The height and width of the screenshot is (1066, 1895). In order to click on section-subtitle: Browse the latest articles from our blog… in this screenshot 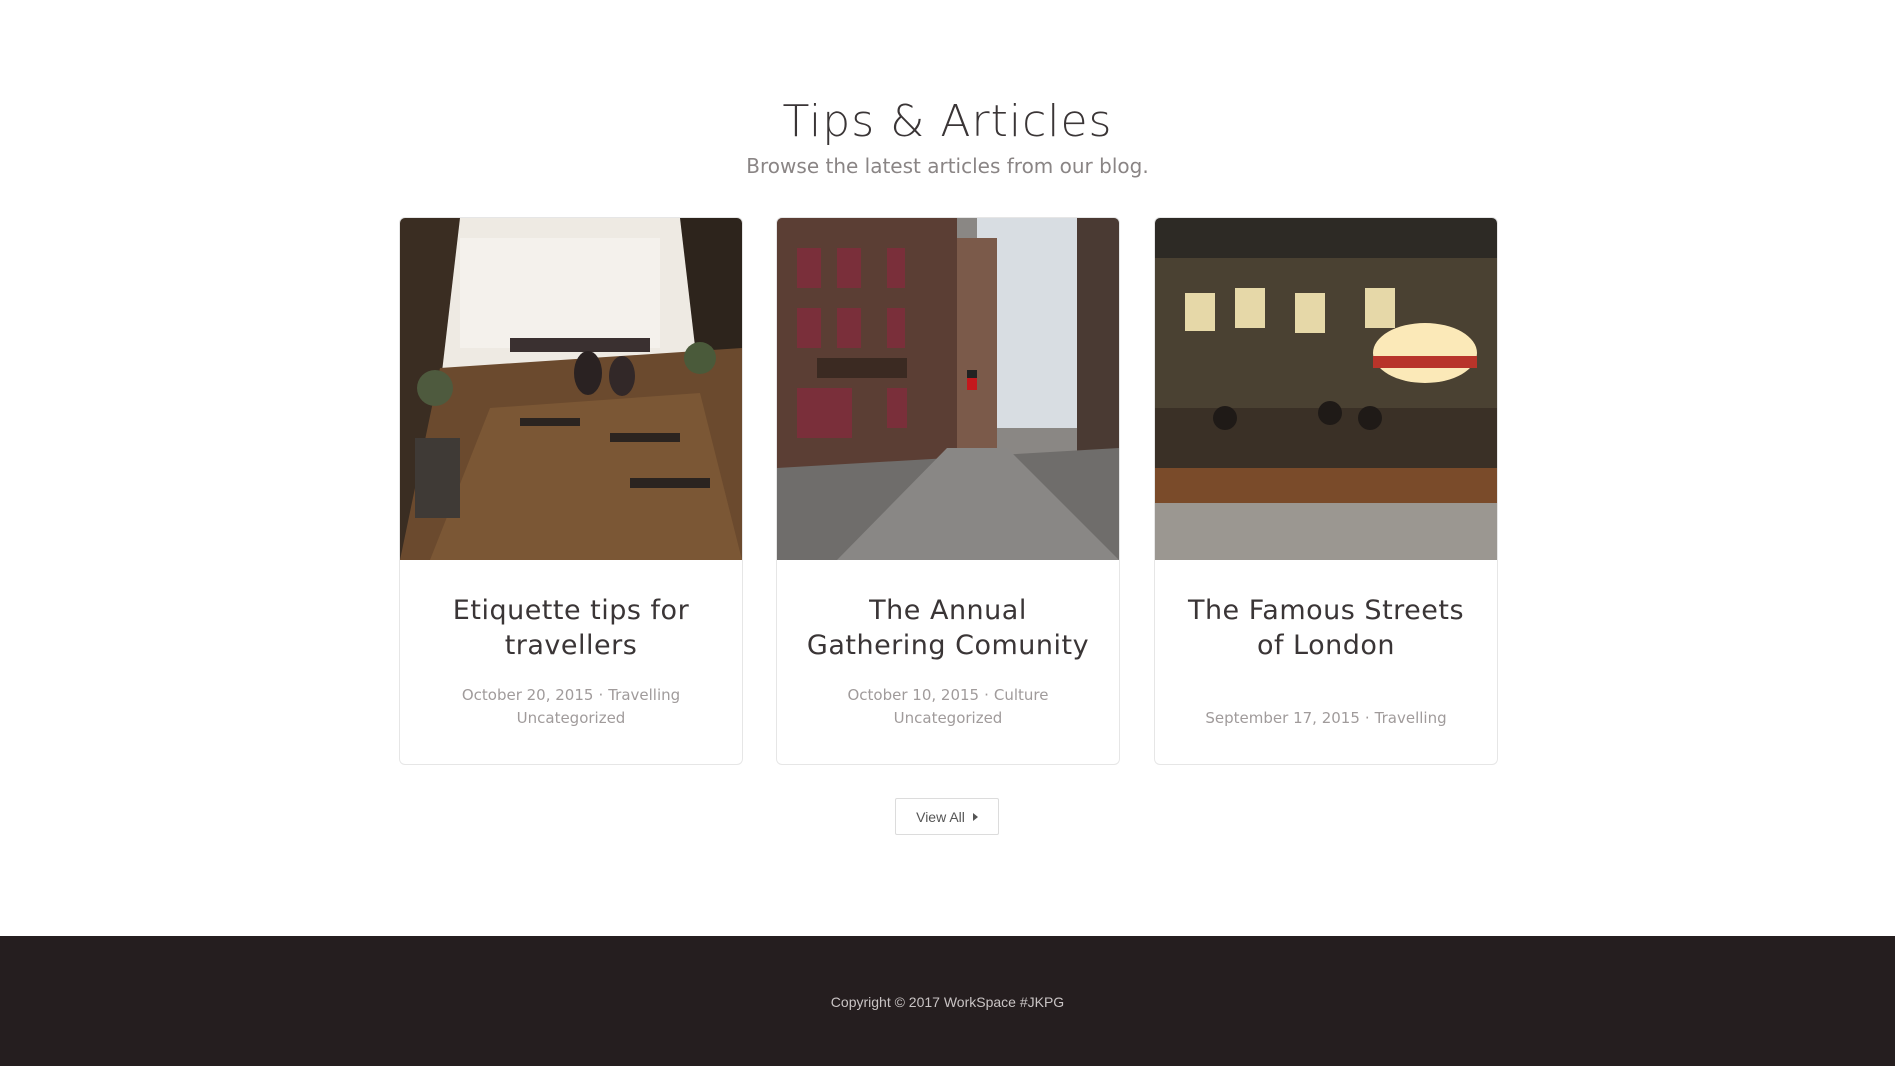, I will do `click(947, 166)`.